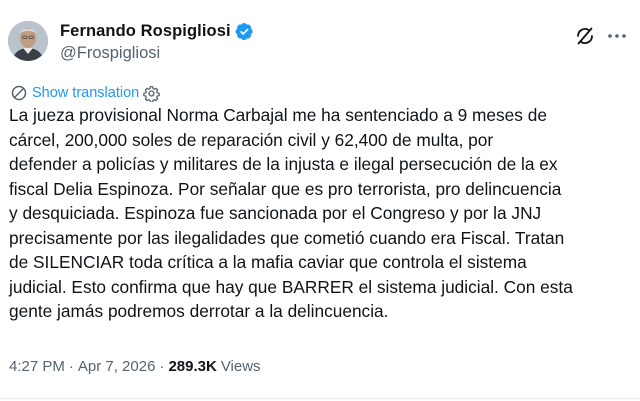 This screenshot has height=401, width=640. I want to click on author-handle: @Frospigliosi, so click(157, 53).